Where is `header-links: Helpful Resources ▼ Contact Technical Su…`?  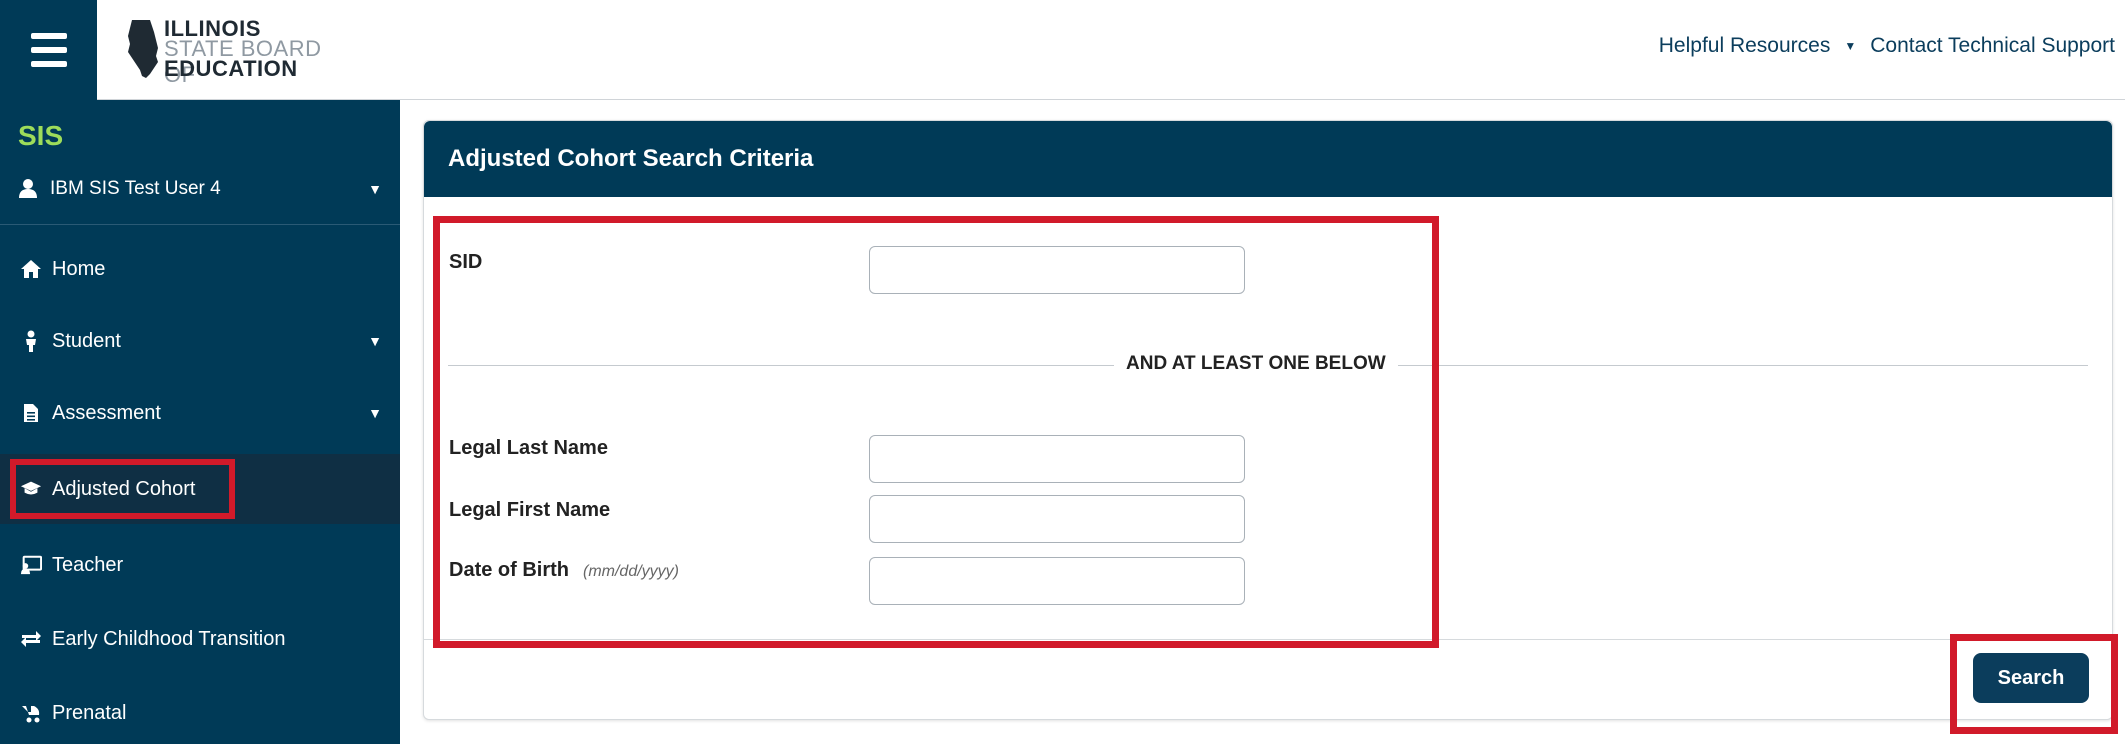 header-links: Helpful Resources ▼ Contact Technical Su… is located at coordinates (1887, 46).